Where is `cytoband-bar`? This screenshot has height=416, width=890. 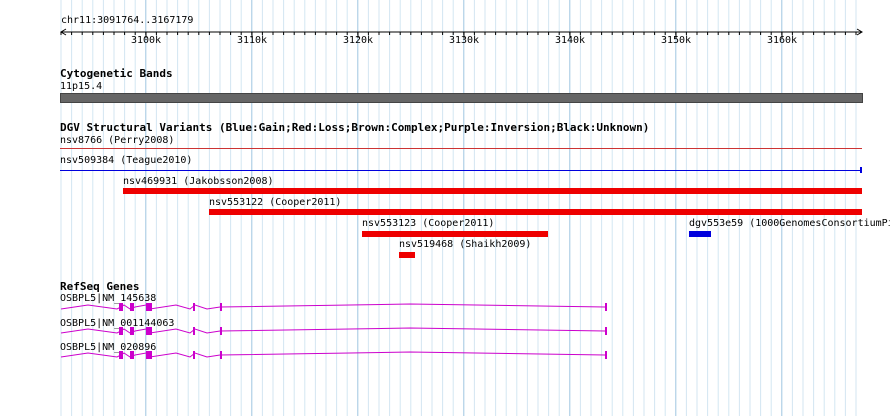 cytoband-bar is located at coordinates (461, 98).